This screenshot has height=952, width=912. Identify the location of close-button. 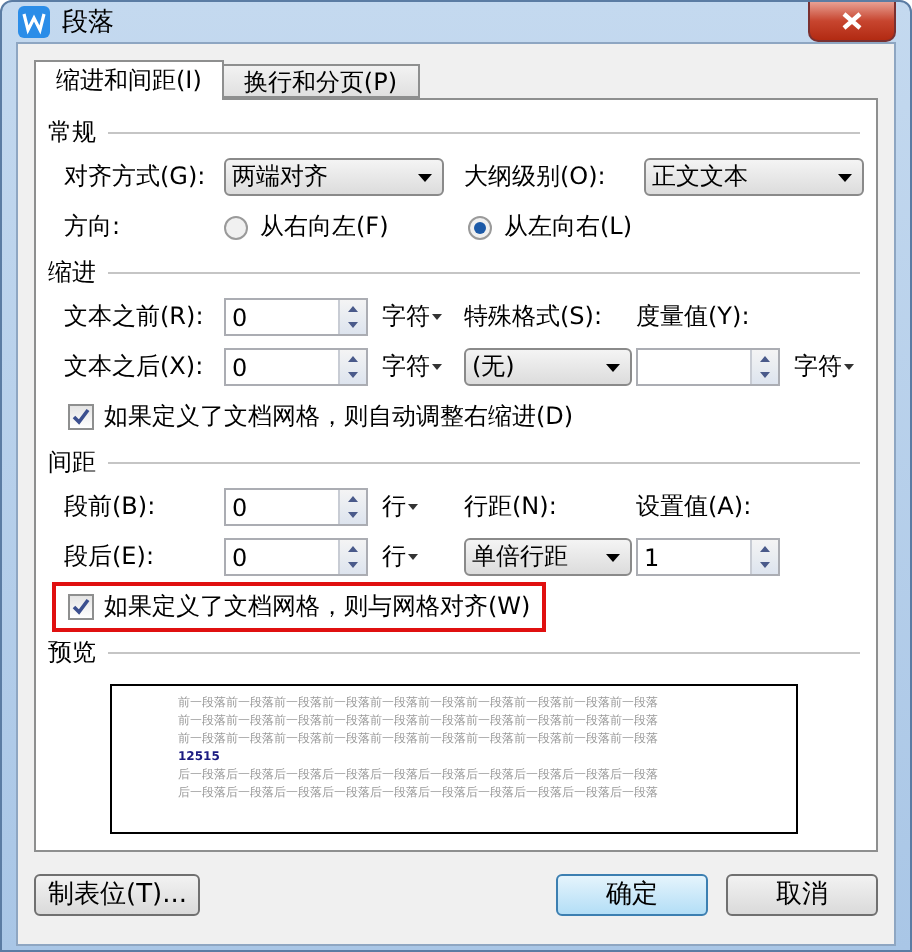
(852, 22).